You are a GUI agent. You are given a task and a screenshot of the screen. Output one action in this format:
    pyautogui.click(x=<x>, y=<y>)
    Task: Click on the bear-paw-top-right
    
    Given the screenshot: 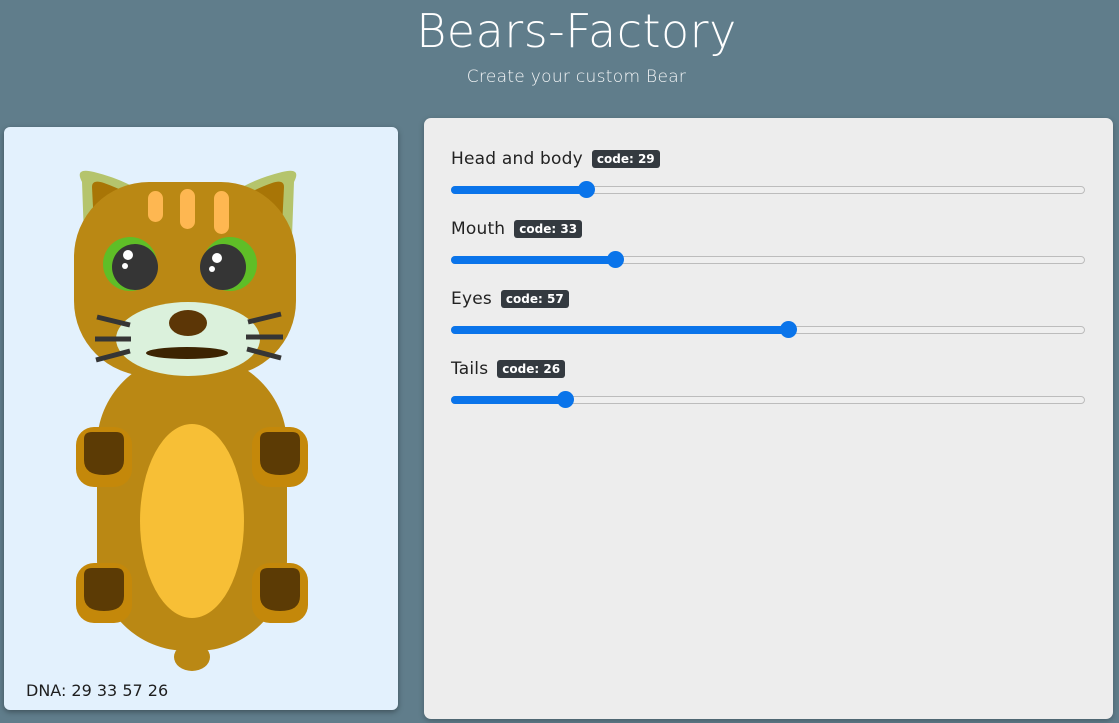 What is the action you would take?
    pyautogui.click(x=280, y=457)
    